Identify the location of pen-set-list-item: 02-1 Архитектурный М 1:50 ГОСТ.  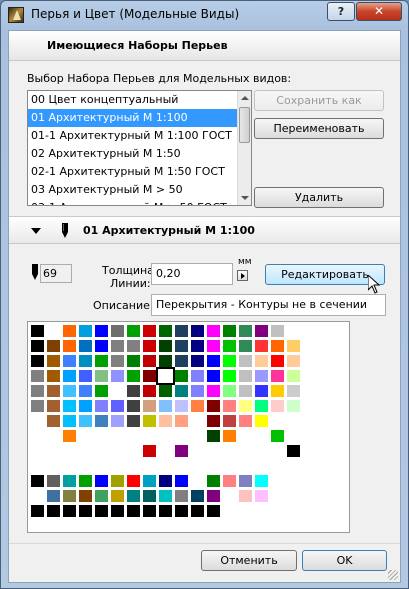
(139, 172).